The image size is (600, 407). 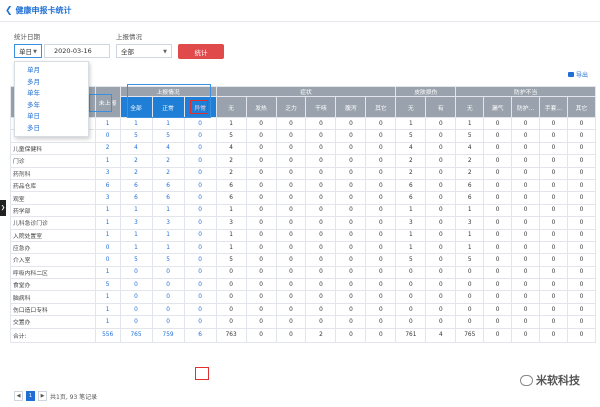 What do you see at coordinates (42, 396) in the screenshot?
I see `next-page-icon: ▶` at bounding box center [42, 396].